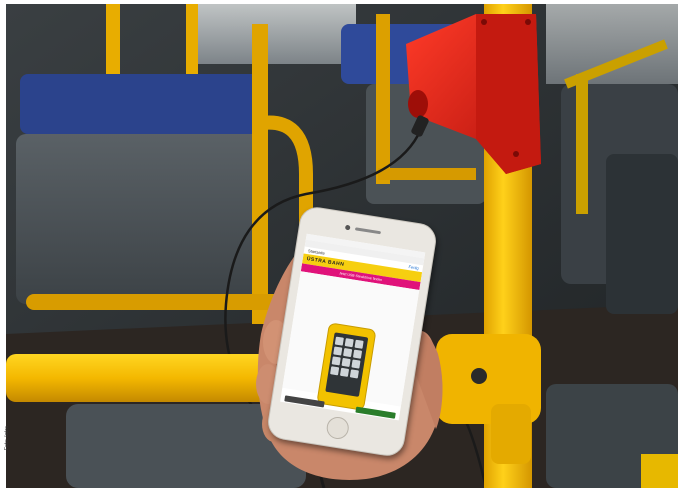 The height and width of the screenshot is (491, 681). I want to click on charger-device-icon, so click(346, 366).